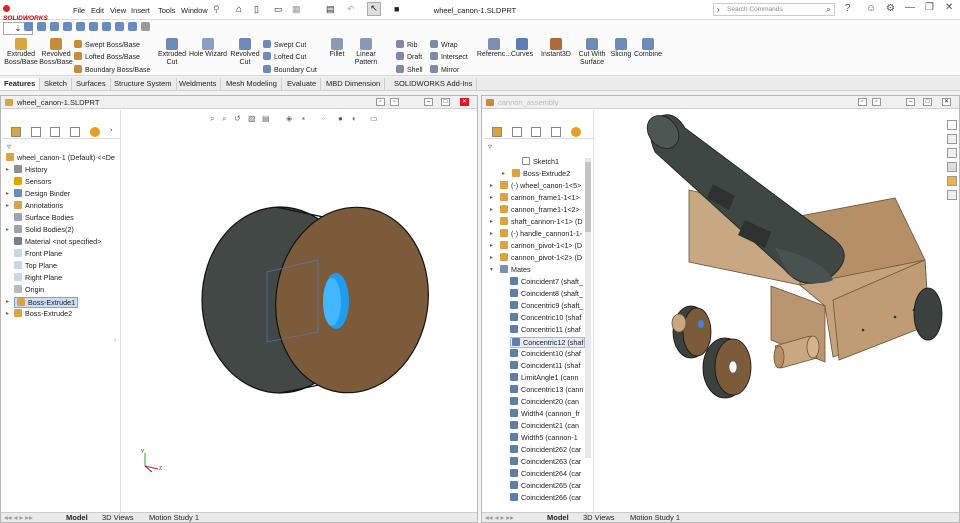 This screenshot has height=523, width=960. Describe the element at coordinates (284, 56) in the screenshot. I see `ribbon-lofted-cut-button: Lofted Cut` at that location.